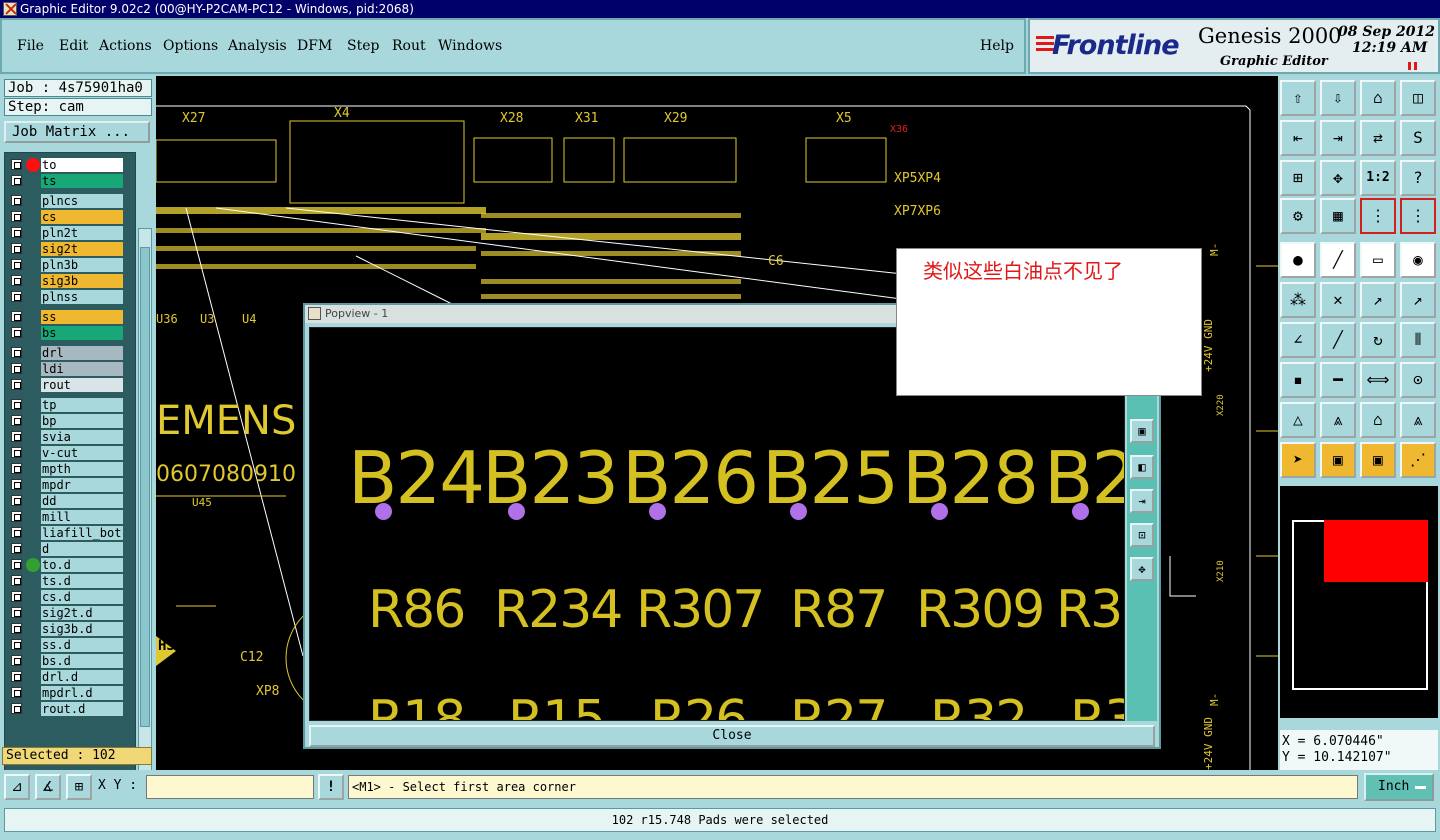 Image resolution: width=1440 pixels, height=840 pixels. I want to click on layer-row: v-cut, so click(70, 453).